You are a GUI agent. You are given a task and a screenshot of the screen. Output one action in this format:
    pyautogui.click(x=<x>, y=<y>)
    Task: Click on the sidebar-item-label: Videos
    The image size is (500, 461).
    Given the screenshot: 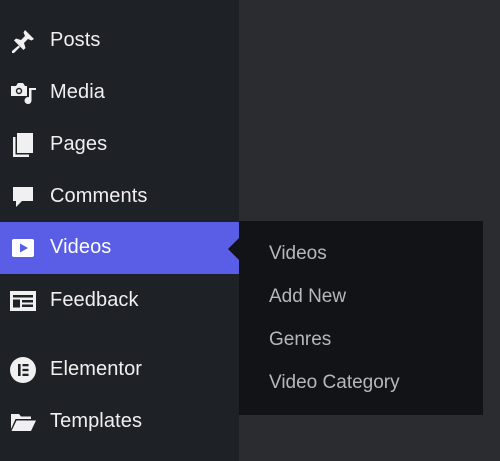 What is the action you would take?
    pyautogui.click(x=81, y=247)
    